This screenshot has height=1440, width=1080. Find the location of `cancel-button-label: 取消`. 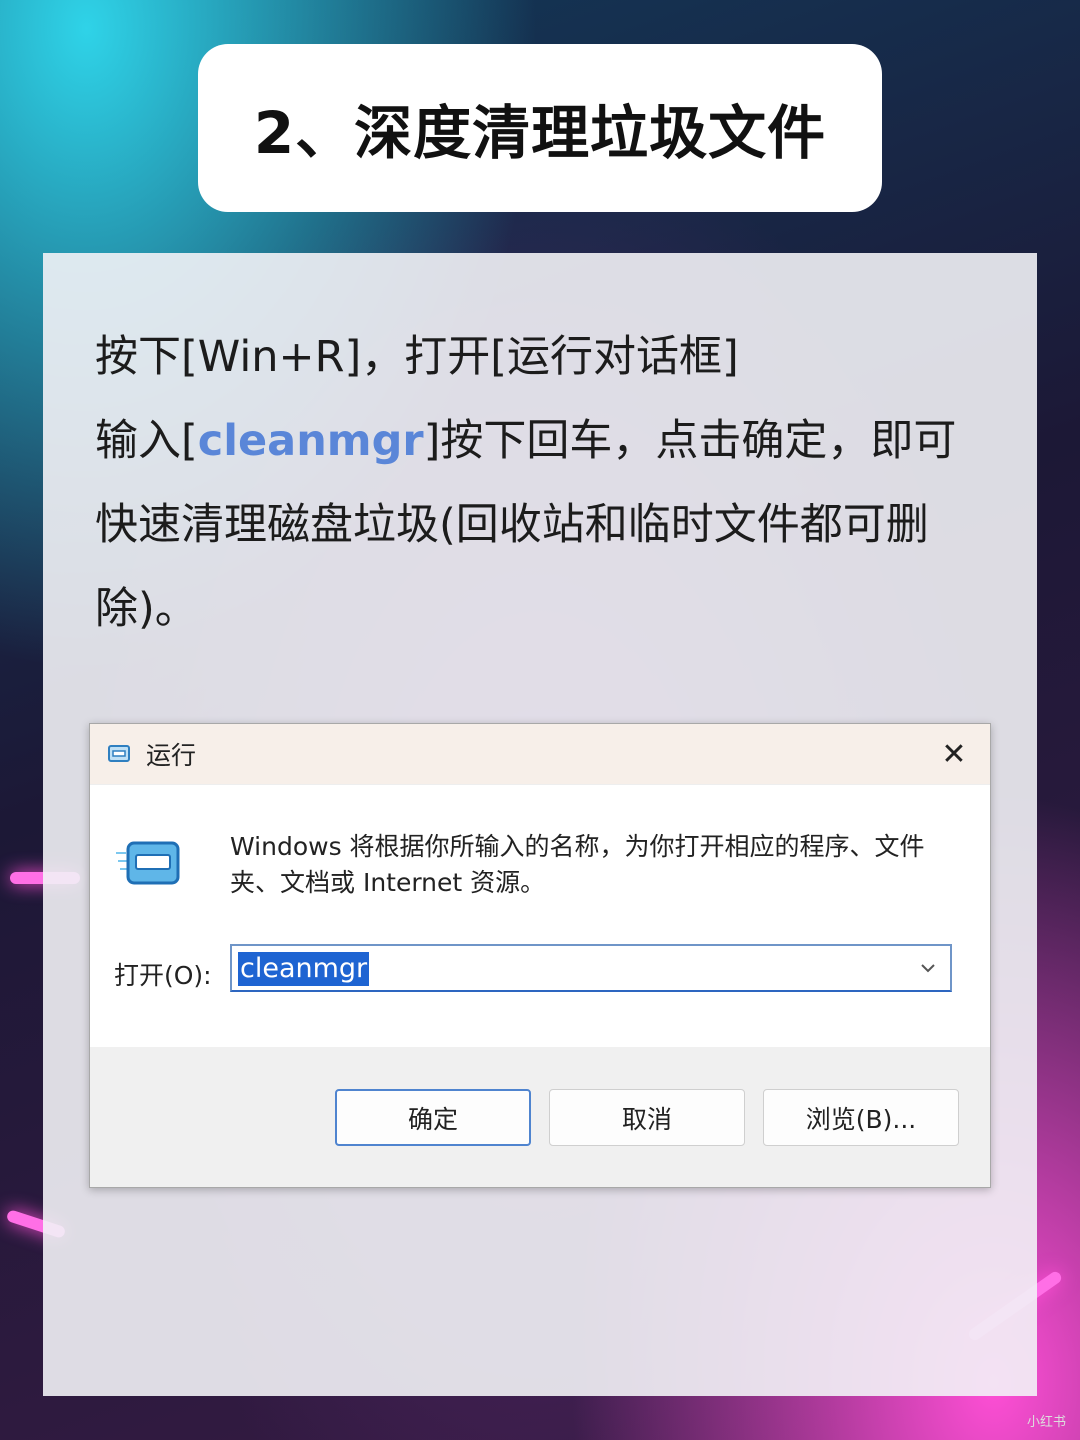

cancel-button-label: 取消 is located at coordinates (646, 1119).